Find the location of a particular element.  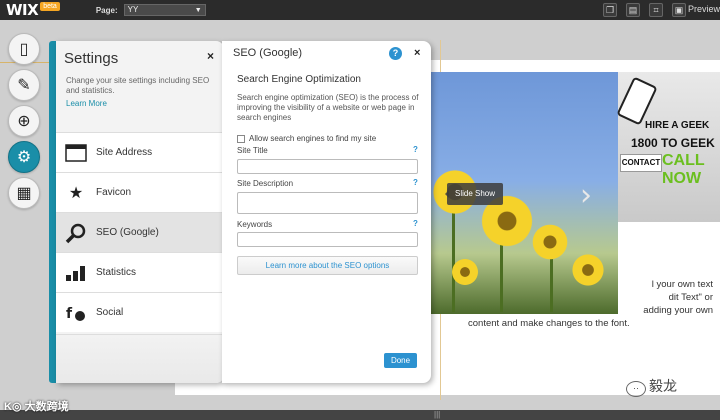

store-icon: ▦ is located at coordinates (24, 193).